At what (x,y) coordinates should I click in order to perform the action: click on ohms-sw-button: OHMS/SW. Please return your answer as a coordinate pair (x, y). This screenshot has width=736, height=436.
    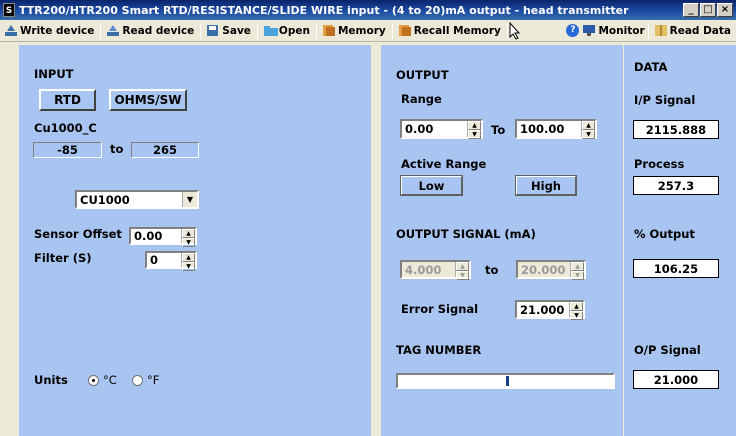
    Looking at the image, I should click on (148, 100).